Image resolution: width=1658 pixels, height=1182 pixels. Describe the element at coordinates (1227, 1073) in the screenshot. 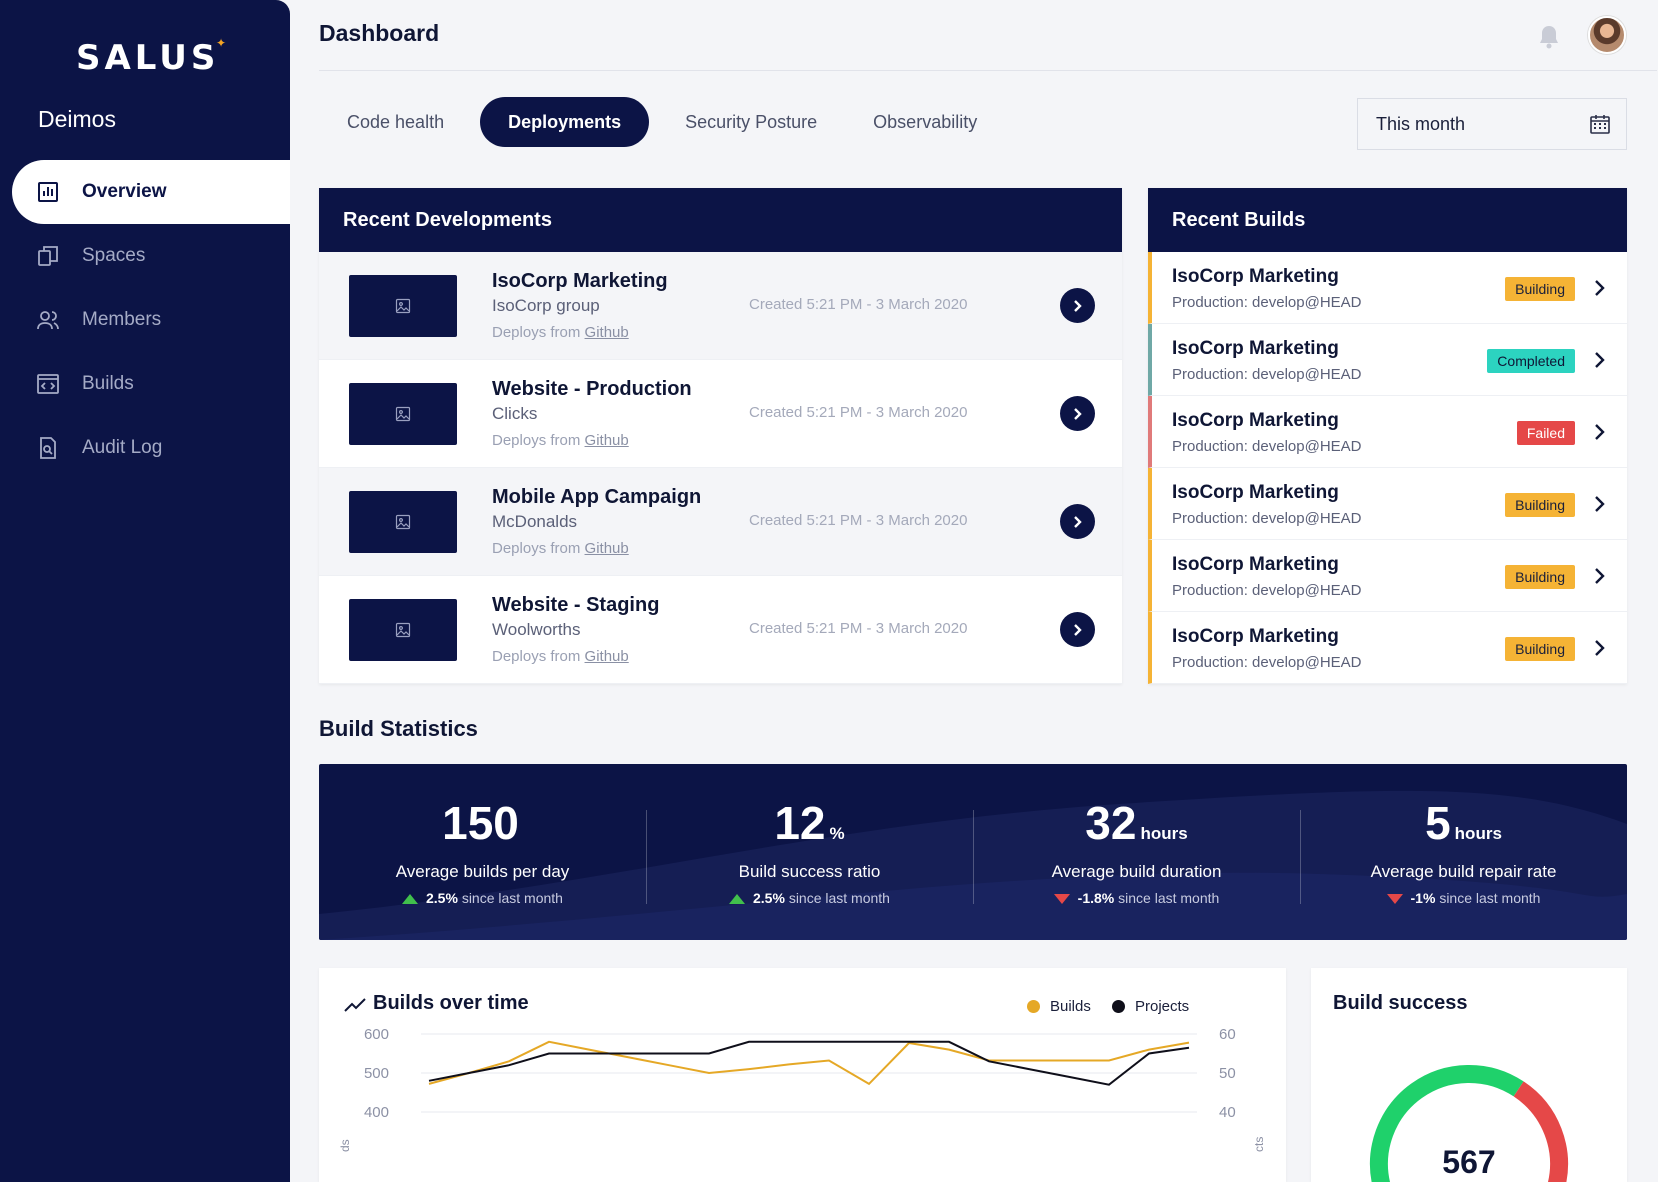

I see `y-right-tick: 50` at that location.